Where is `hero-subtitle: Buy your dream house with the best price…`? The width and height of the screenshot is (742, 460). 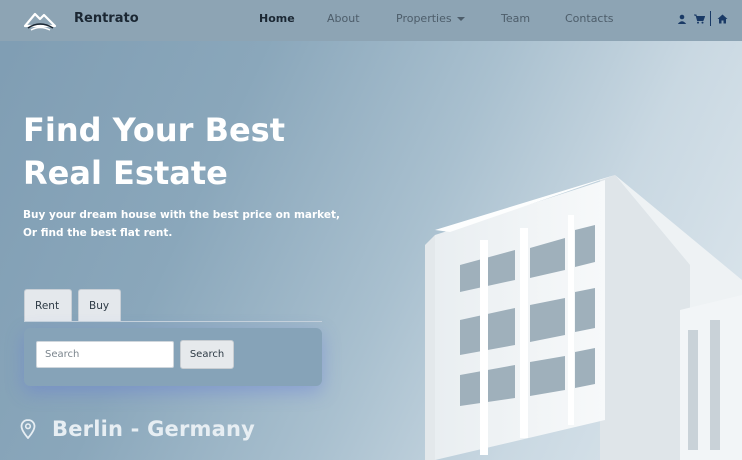
hero-subtitle: Buy your dream house with the best price… is located at coordinates (183, 224).